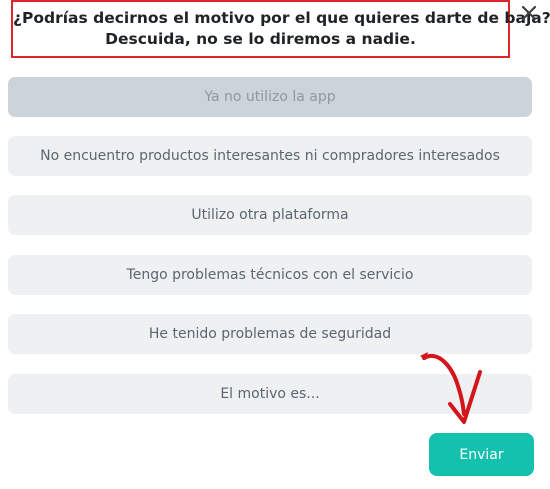 Image resolution: width=550 pixels, height=489 pixels. What do you see at coordinates (270, 97) in the screenshot?
I see `reason-option-no-use-app: Ya no utilizo la app` at bounding box center [270, 97].